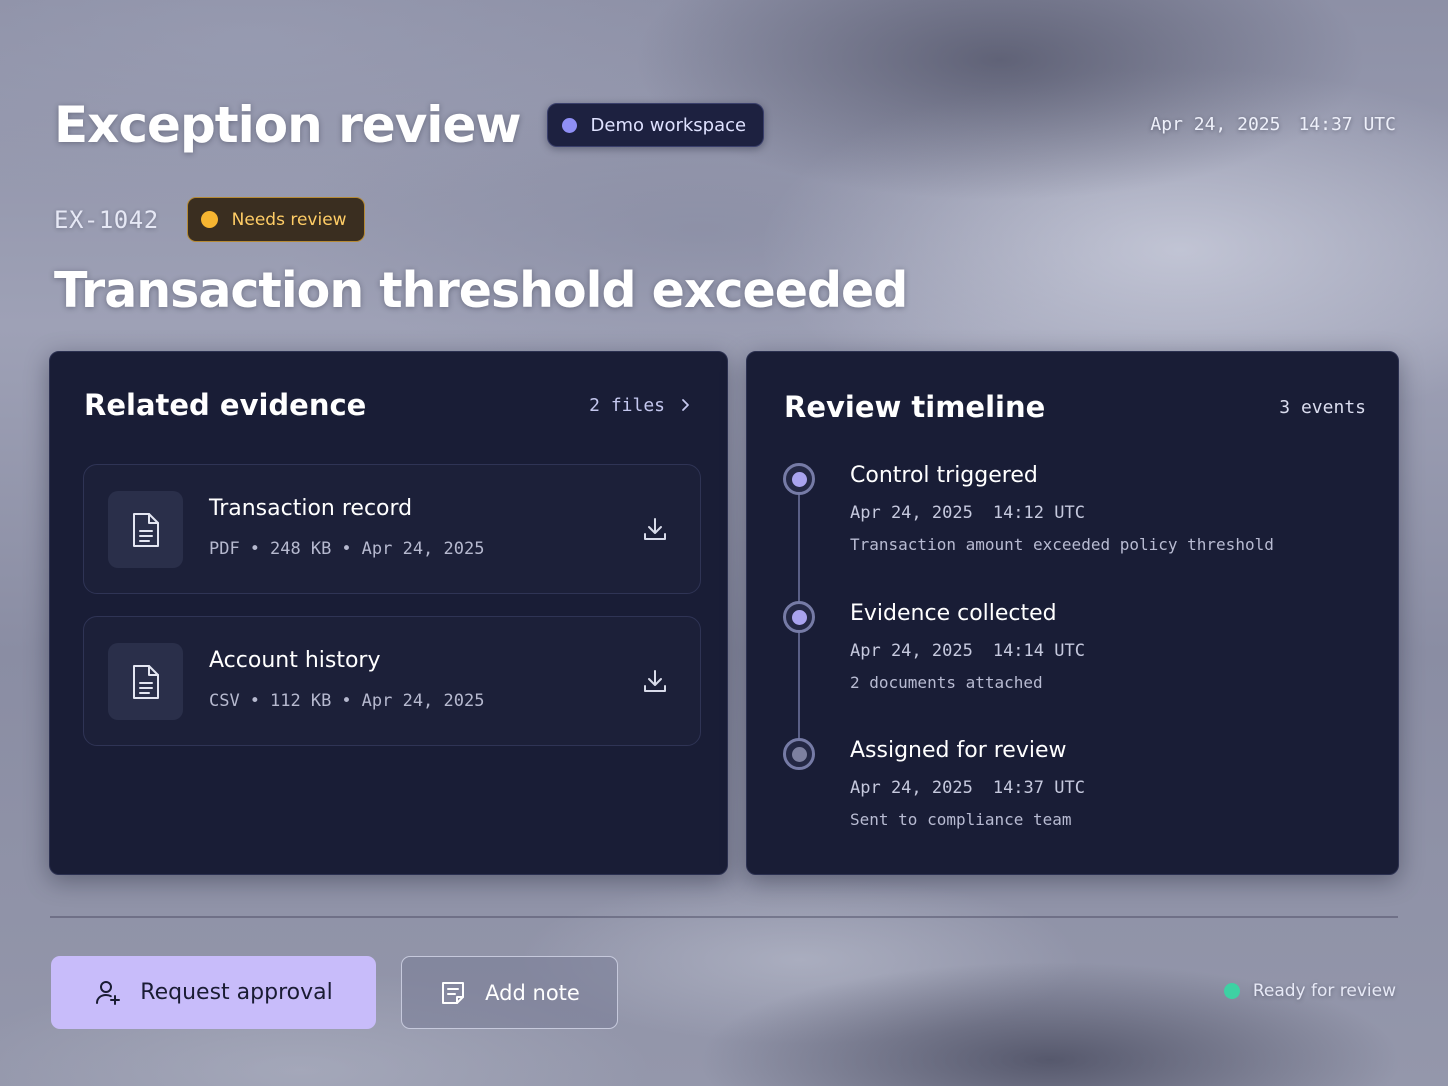 The image size is (1448, 1086). What do you see at coordinates (224, 549) in the screenshot?
I see `file-type: PDF` at bounding box center [224, 549].